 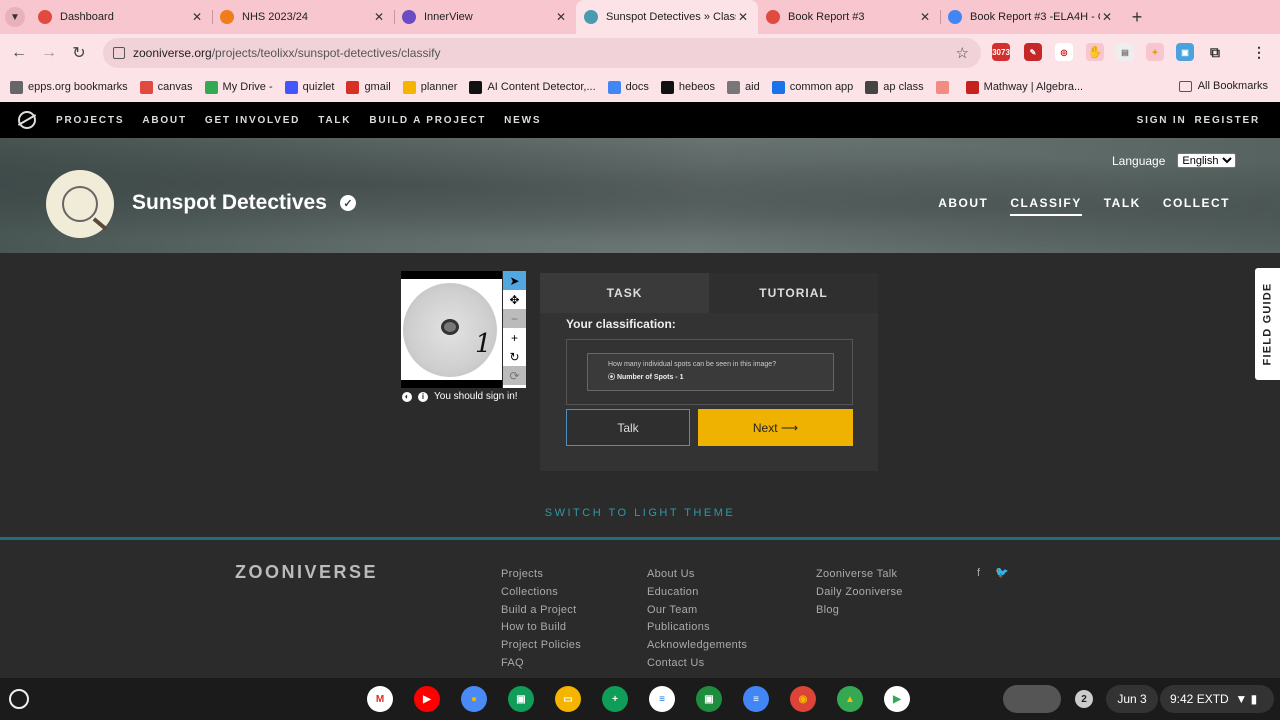 I want to click on gmail-app-icon: M, so click(x=380, y=699).